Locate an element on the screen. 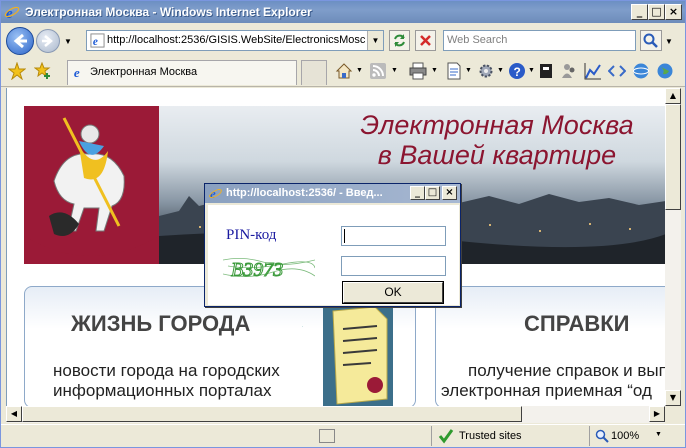  vertical-scrollbar: ▲ ▼ is located at coordinates (673, 247).